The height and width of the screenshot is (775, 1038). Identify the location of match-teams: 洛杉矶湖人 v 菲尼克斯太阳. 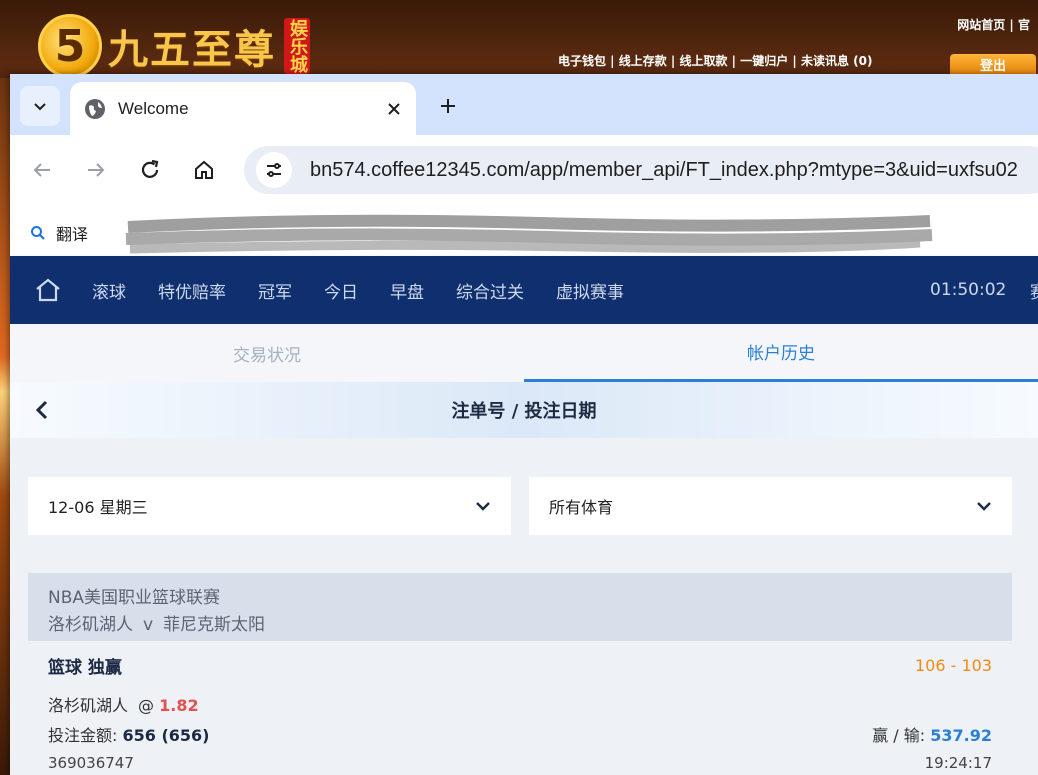
(520, 622).